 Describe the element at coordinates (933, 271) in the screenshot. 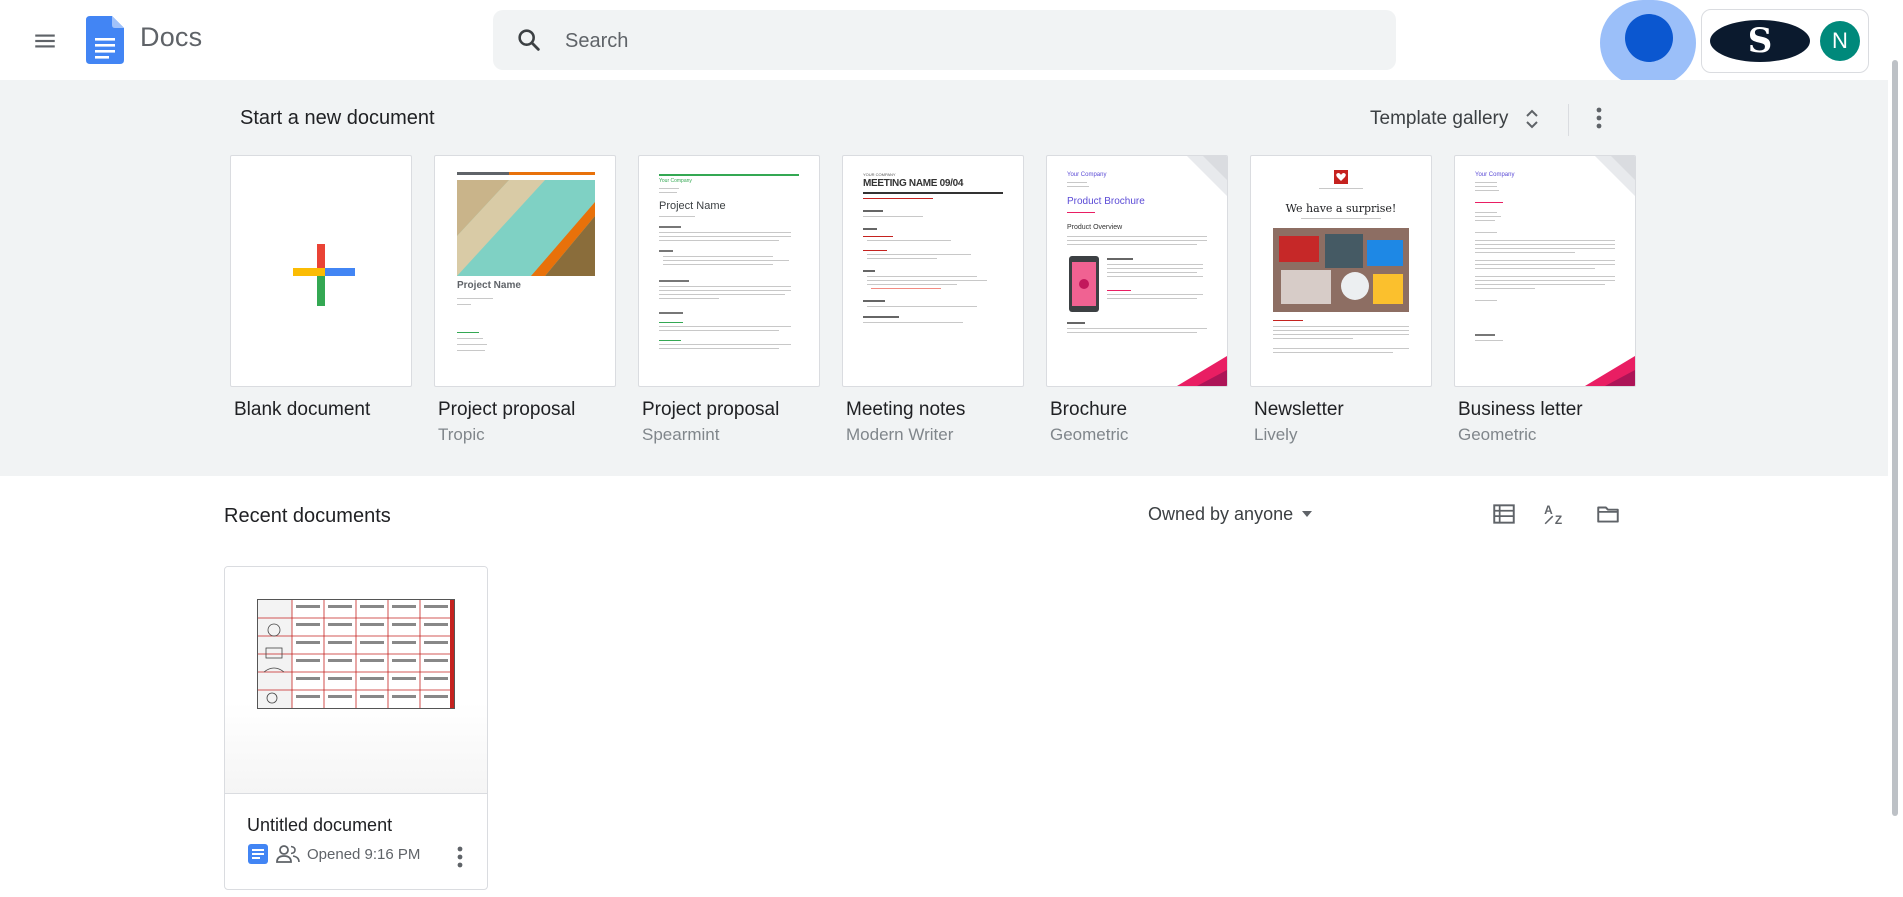

I see `template-thumbnail: YOUR COMPANY MEETING NAME 09/04` at that location.